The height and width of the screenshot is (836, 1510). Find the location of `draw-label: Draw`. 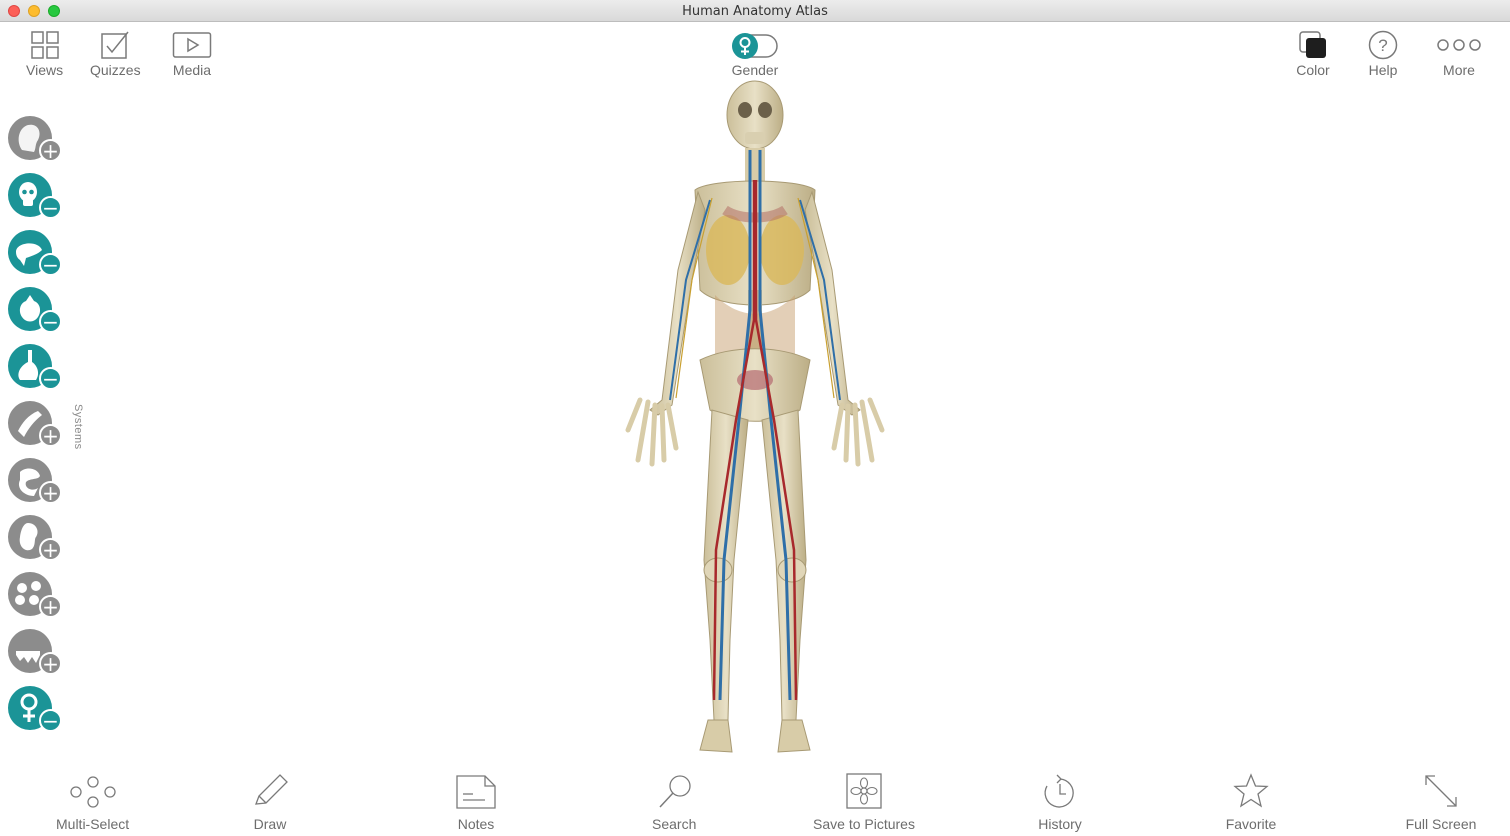

draw-label: Draw is located at coordinates (270, 824).